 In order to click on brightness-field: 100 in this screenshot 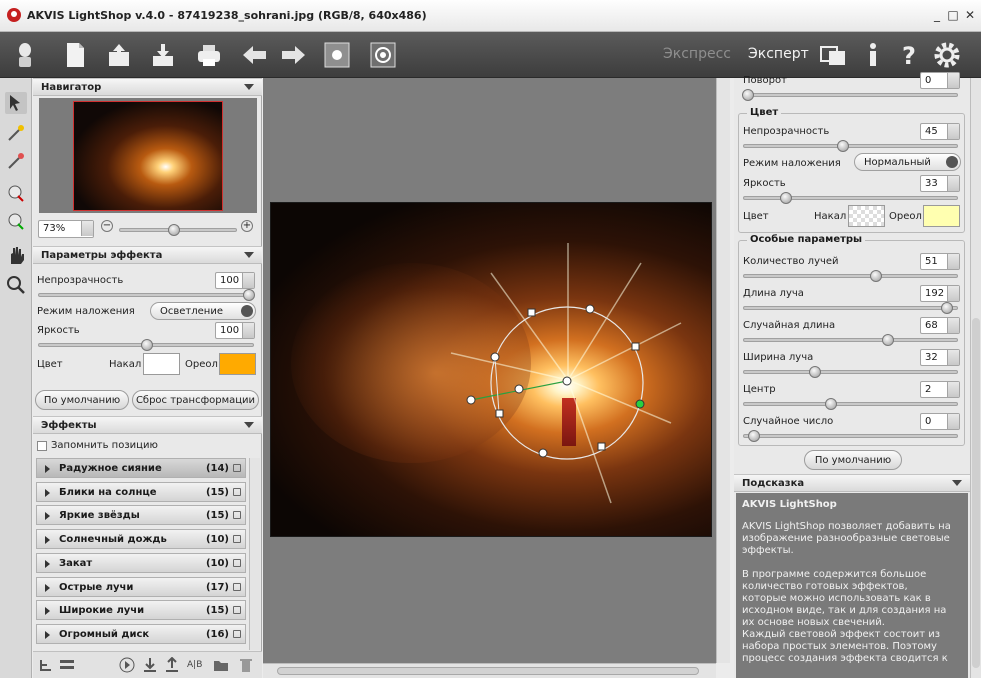, I will do `click(235, 330)`.